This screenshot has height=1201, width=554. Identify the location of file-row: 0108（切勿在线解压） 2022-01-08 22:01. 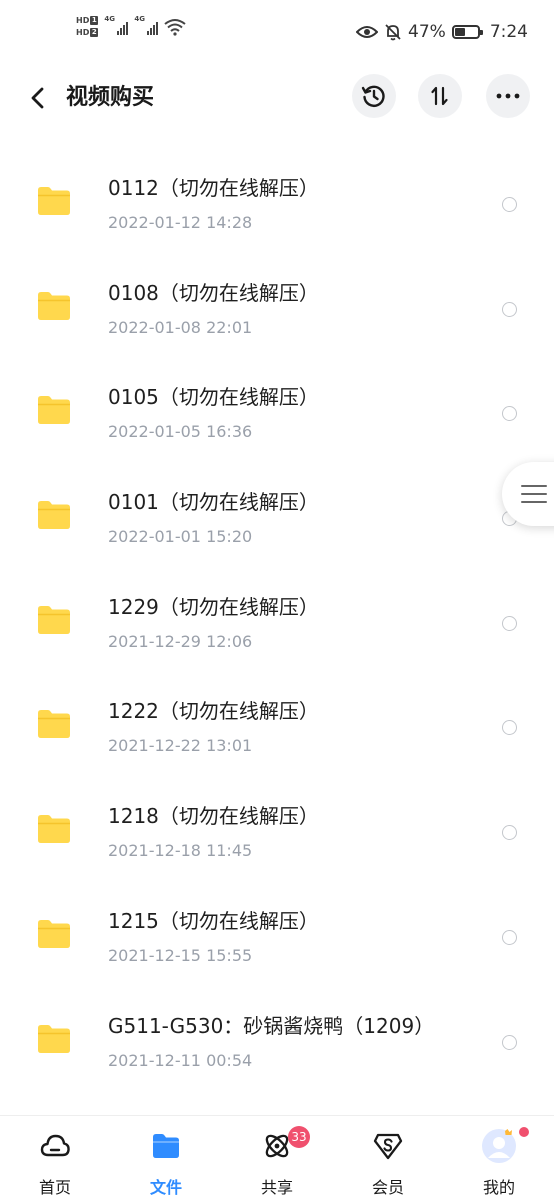
(277, 307).